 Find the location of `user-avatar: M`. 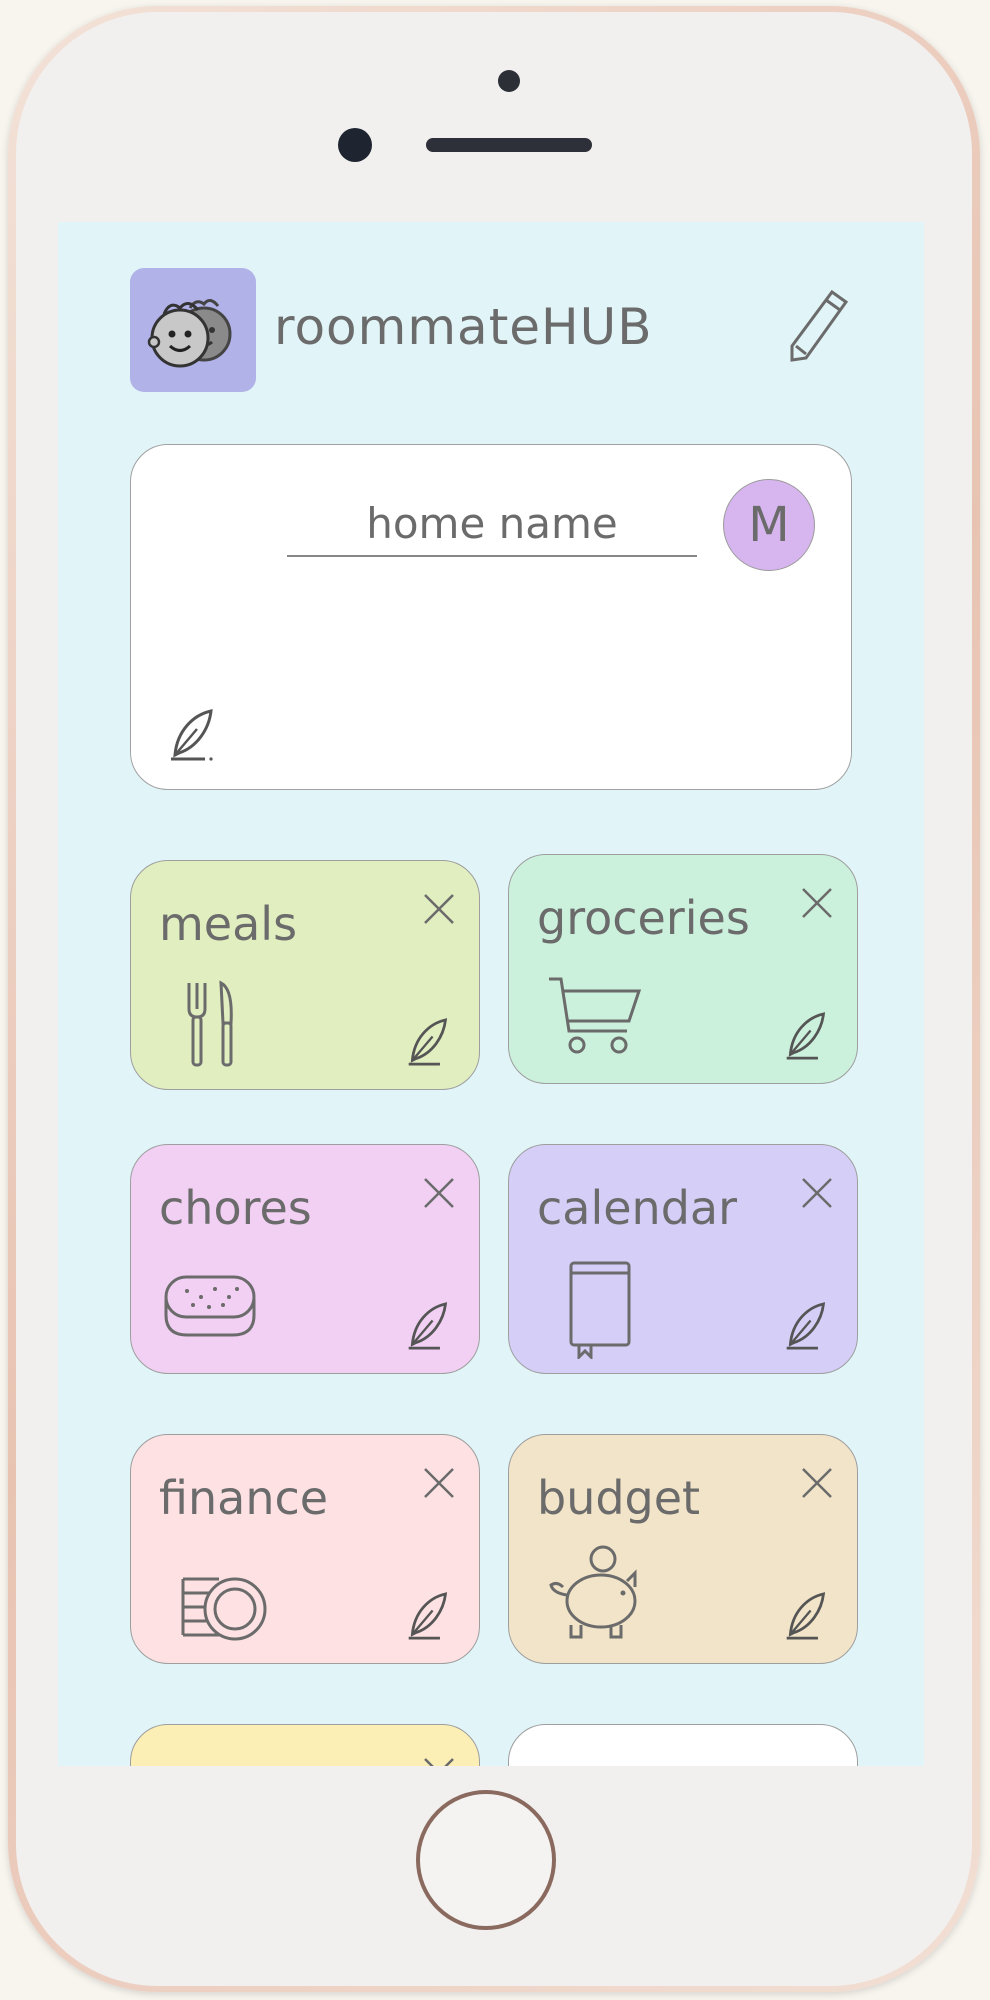

user-avatar: M is located at coordinates (769, 525).